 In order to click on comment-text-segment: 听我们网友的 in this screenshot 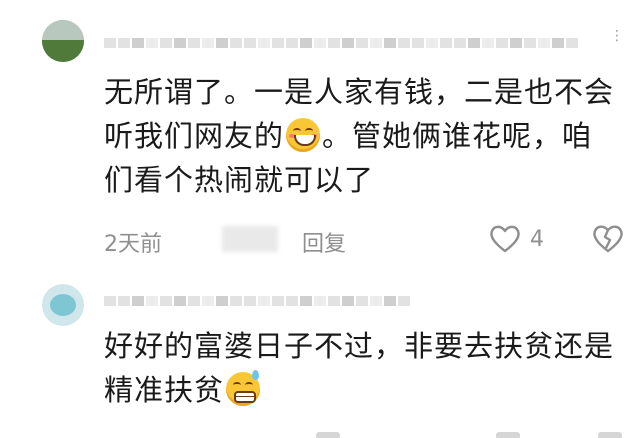, I will do `click(194, 136)`.